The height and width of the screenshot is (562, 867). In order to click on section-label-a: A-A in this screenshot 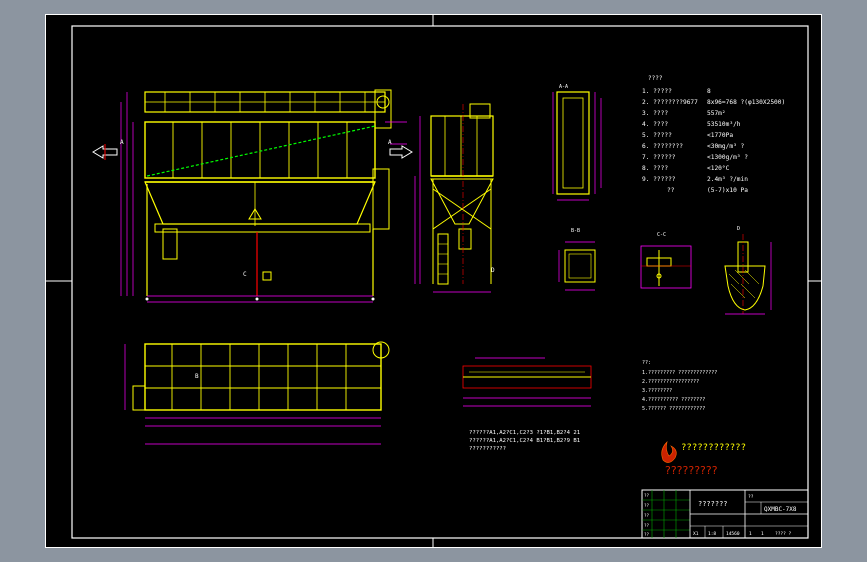, I will do `click(563, 87)`.